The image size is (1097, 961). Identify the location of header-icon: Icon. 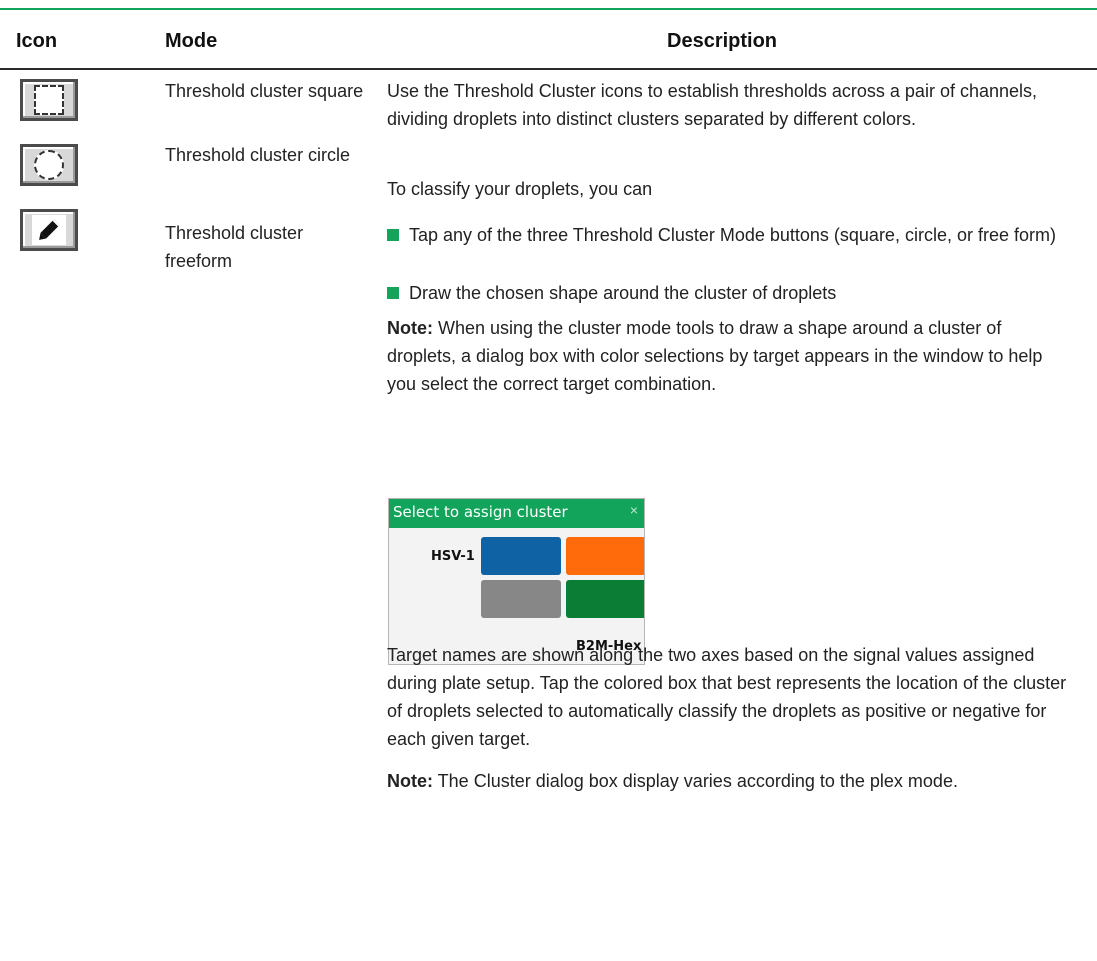
(37, 41).